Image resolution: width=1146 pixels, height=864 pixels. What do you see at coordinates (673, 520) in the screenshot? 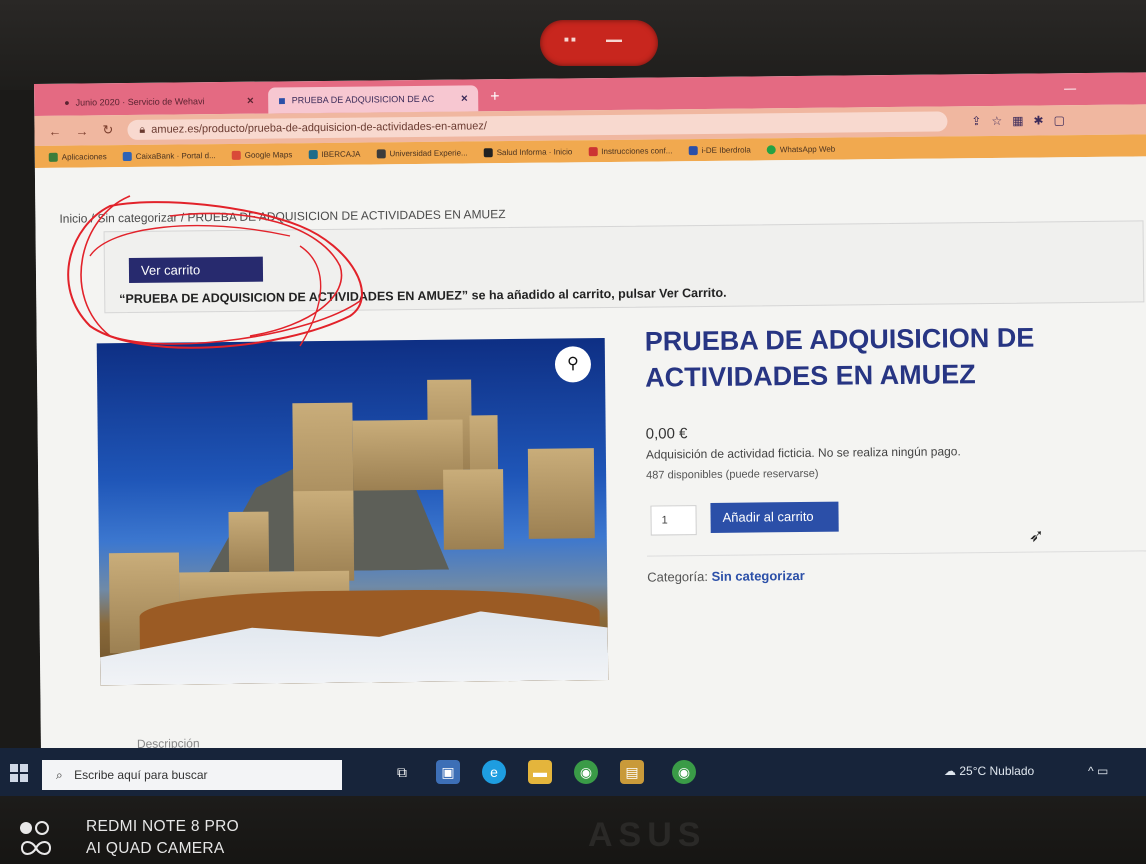
I see `quantity-input: 1` at bounding box center [673, 520].